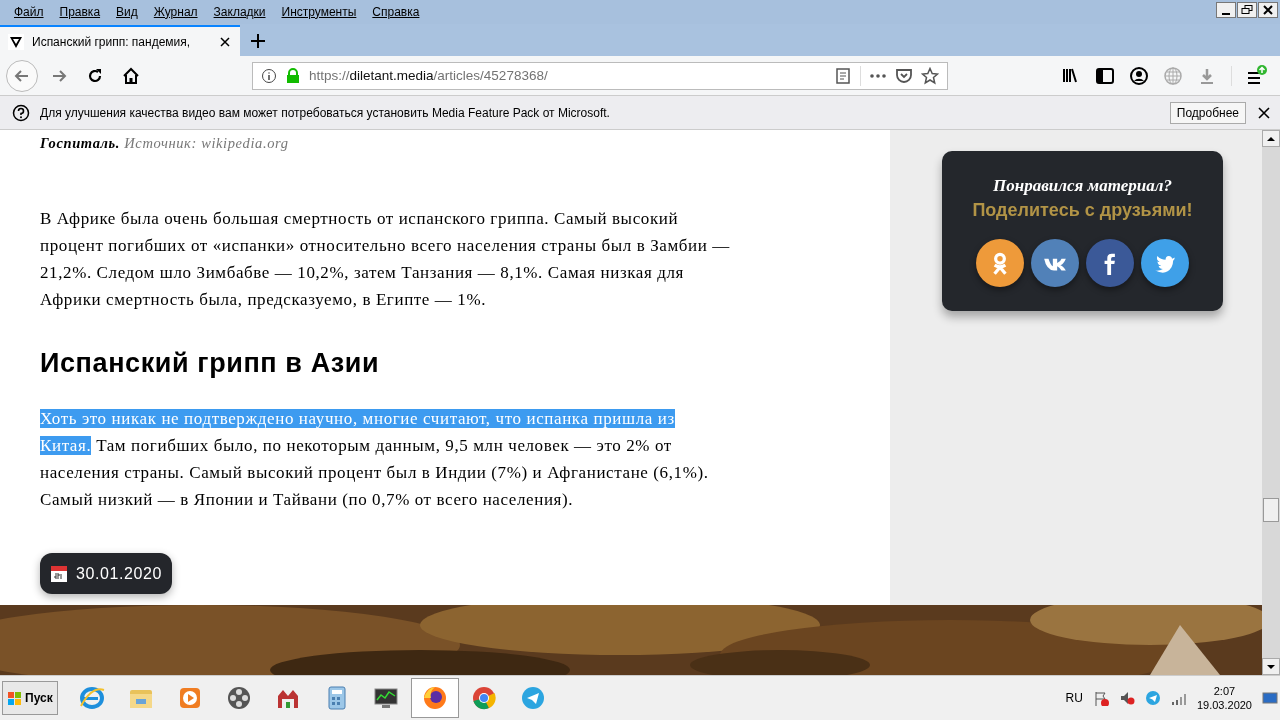 This screenshot has height=720, width=1280. What do you see at coordinates (175, 12) in the screenshot?
I see `menu-item: Журнал` at bounding box center [175, 12].